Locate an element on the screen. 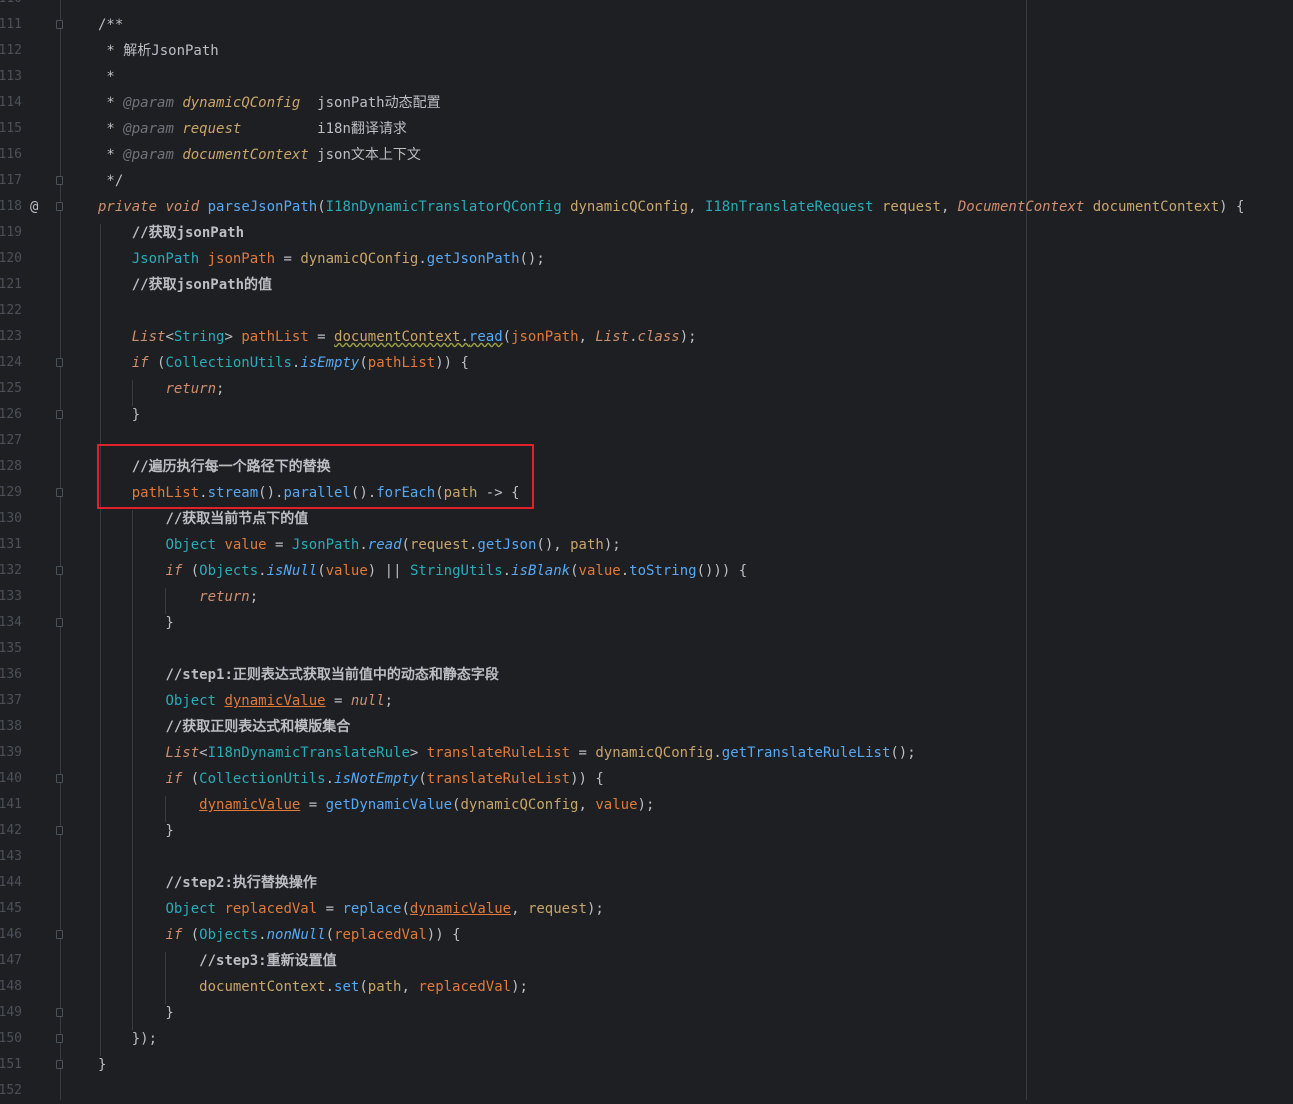 The image size is (1293, 1104). code-line: 136 //step1:正则表达式获取当前值中的动态和静态字段 is located at coordinates (646, 675).